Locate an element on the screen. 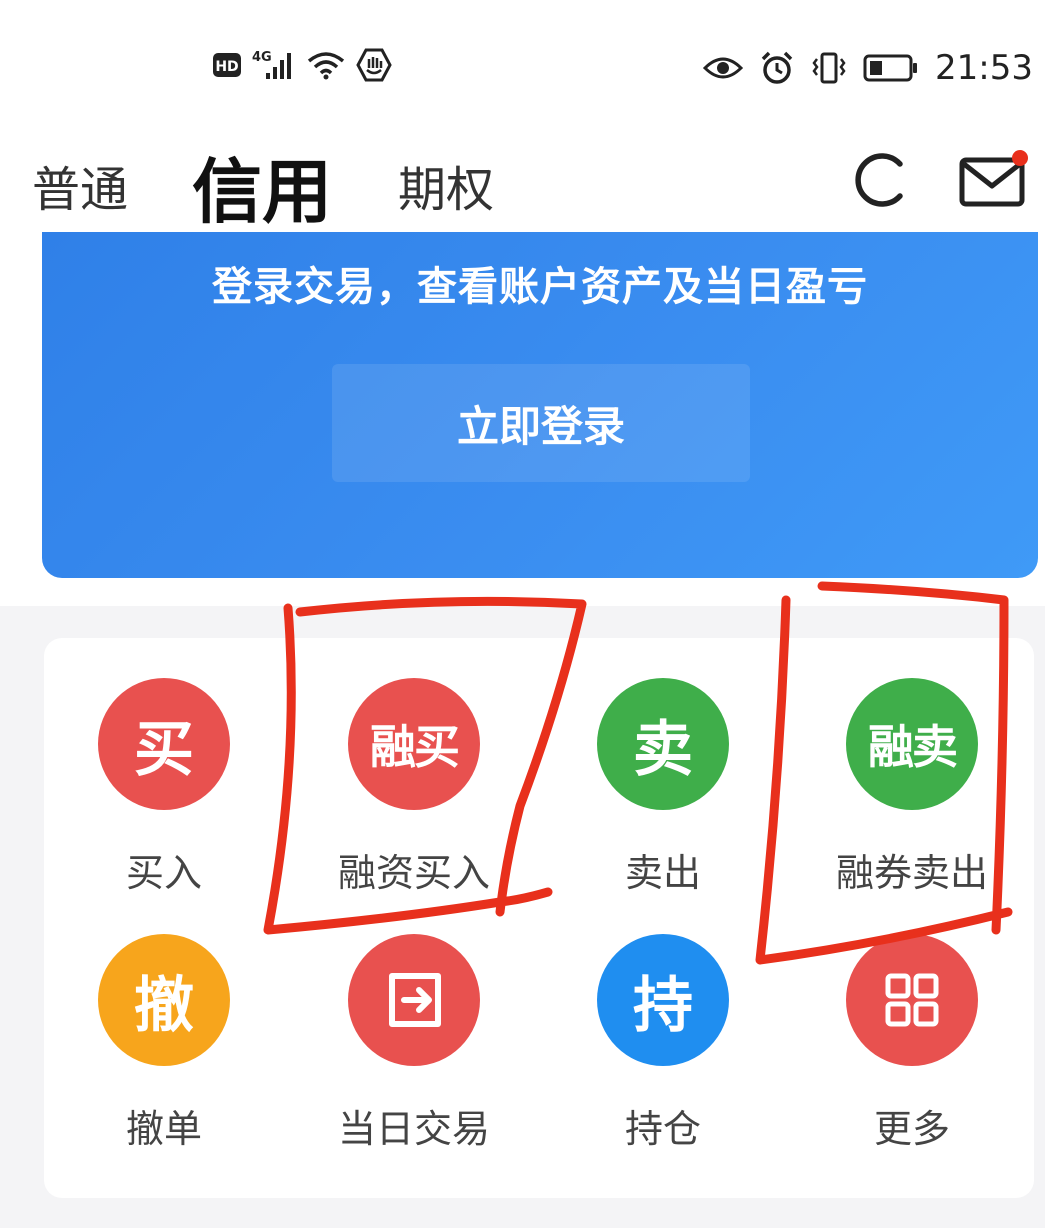 This screenshot has width=1045, height=1228. shield-hand-icon is located at coordinates (374, 65).